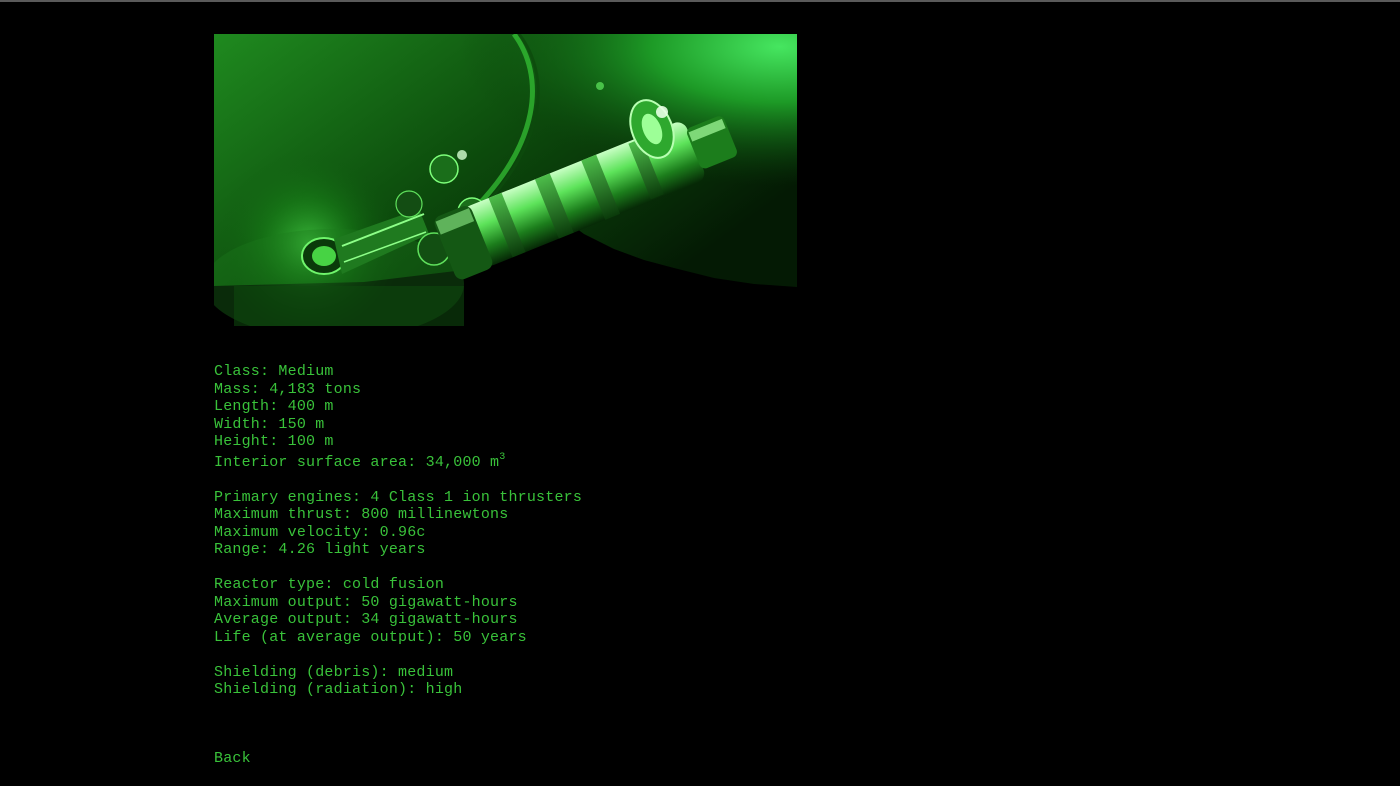  What do you see at coordinates (274, 441) in the screenshot?
I see `spec-height: Height: 100 m` at bounding box center [274, 441].